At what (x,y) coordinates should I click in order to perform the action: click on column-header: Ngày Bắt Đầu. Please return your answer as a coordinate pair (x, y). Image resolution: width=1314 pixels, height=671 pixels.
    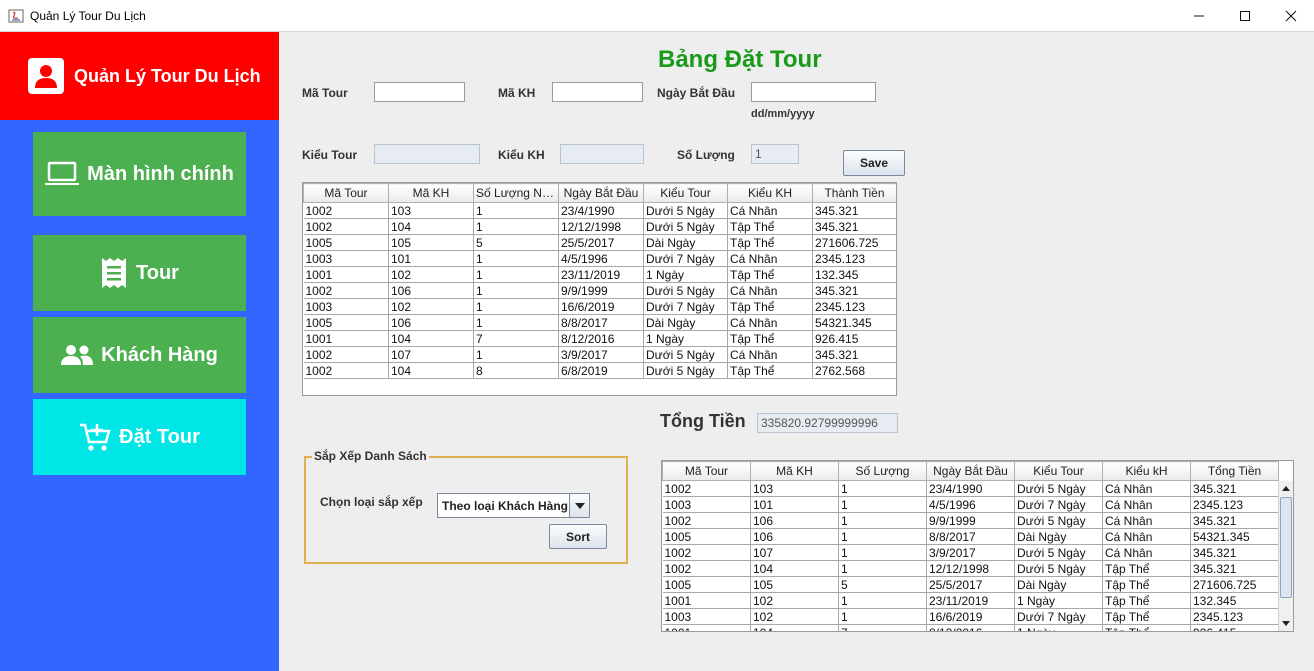
    Looking at the image, I should click on (970, 471).